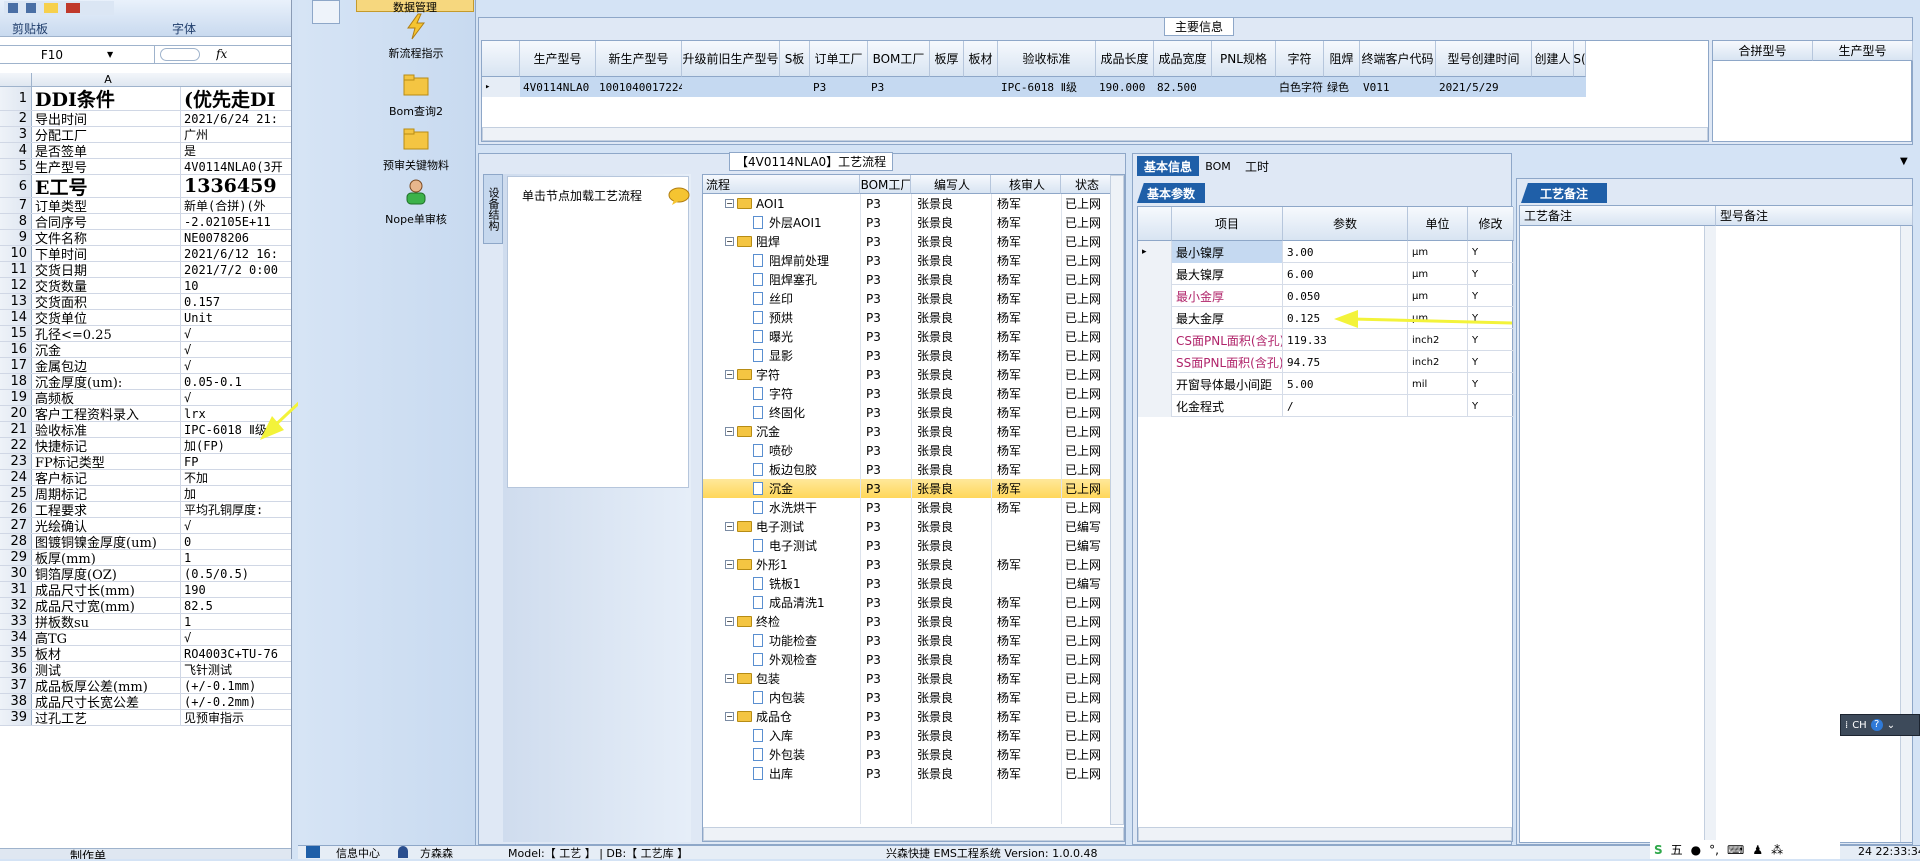 The width and height of the screenshot is (1920, 861). Describe the element at coordinates (1564, 193) in the screenshot. I see `tab-process-remarks: 工艺备注` at that location.